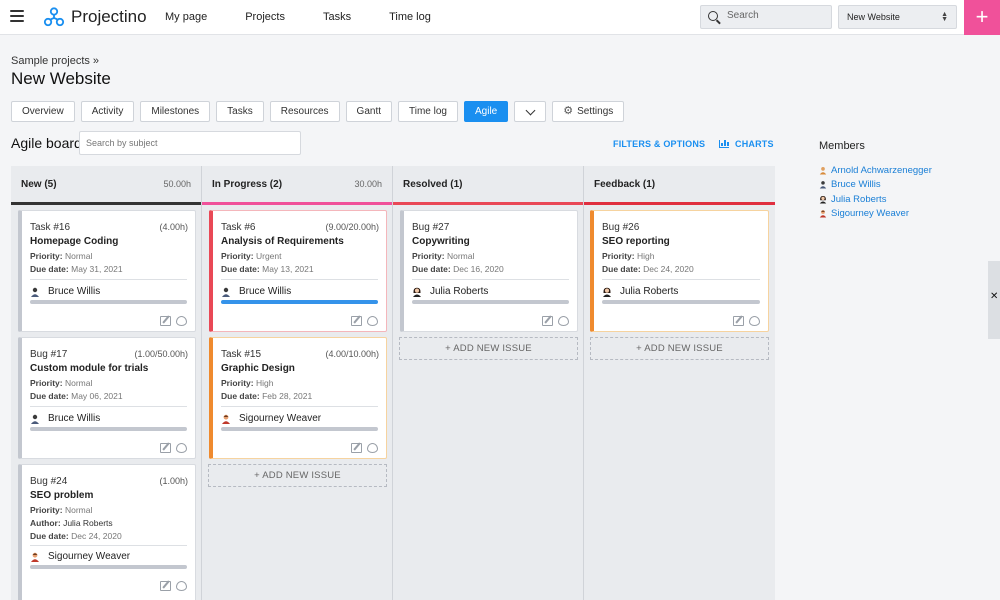 The image size is (1000, 600). I want to click on member-item: Bruce Willis, so click(875, 185).